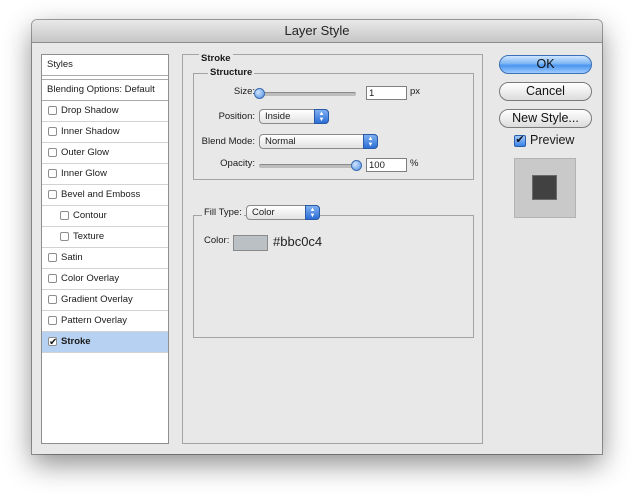 This screenshot has width=640, height=499. I want to click on style-item-pattern-overlay: Pattern Overlay, so click(105, 321).